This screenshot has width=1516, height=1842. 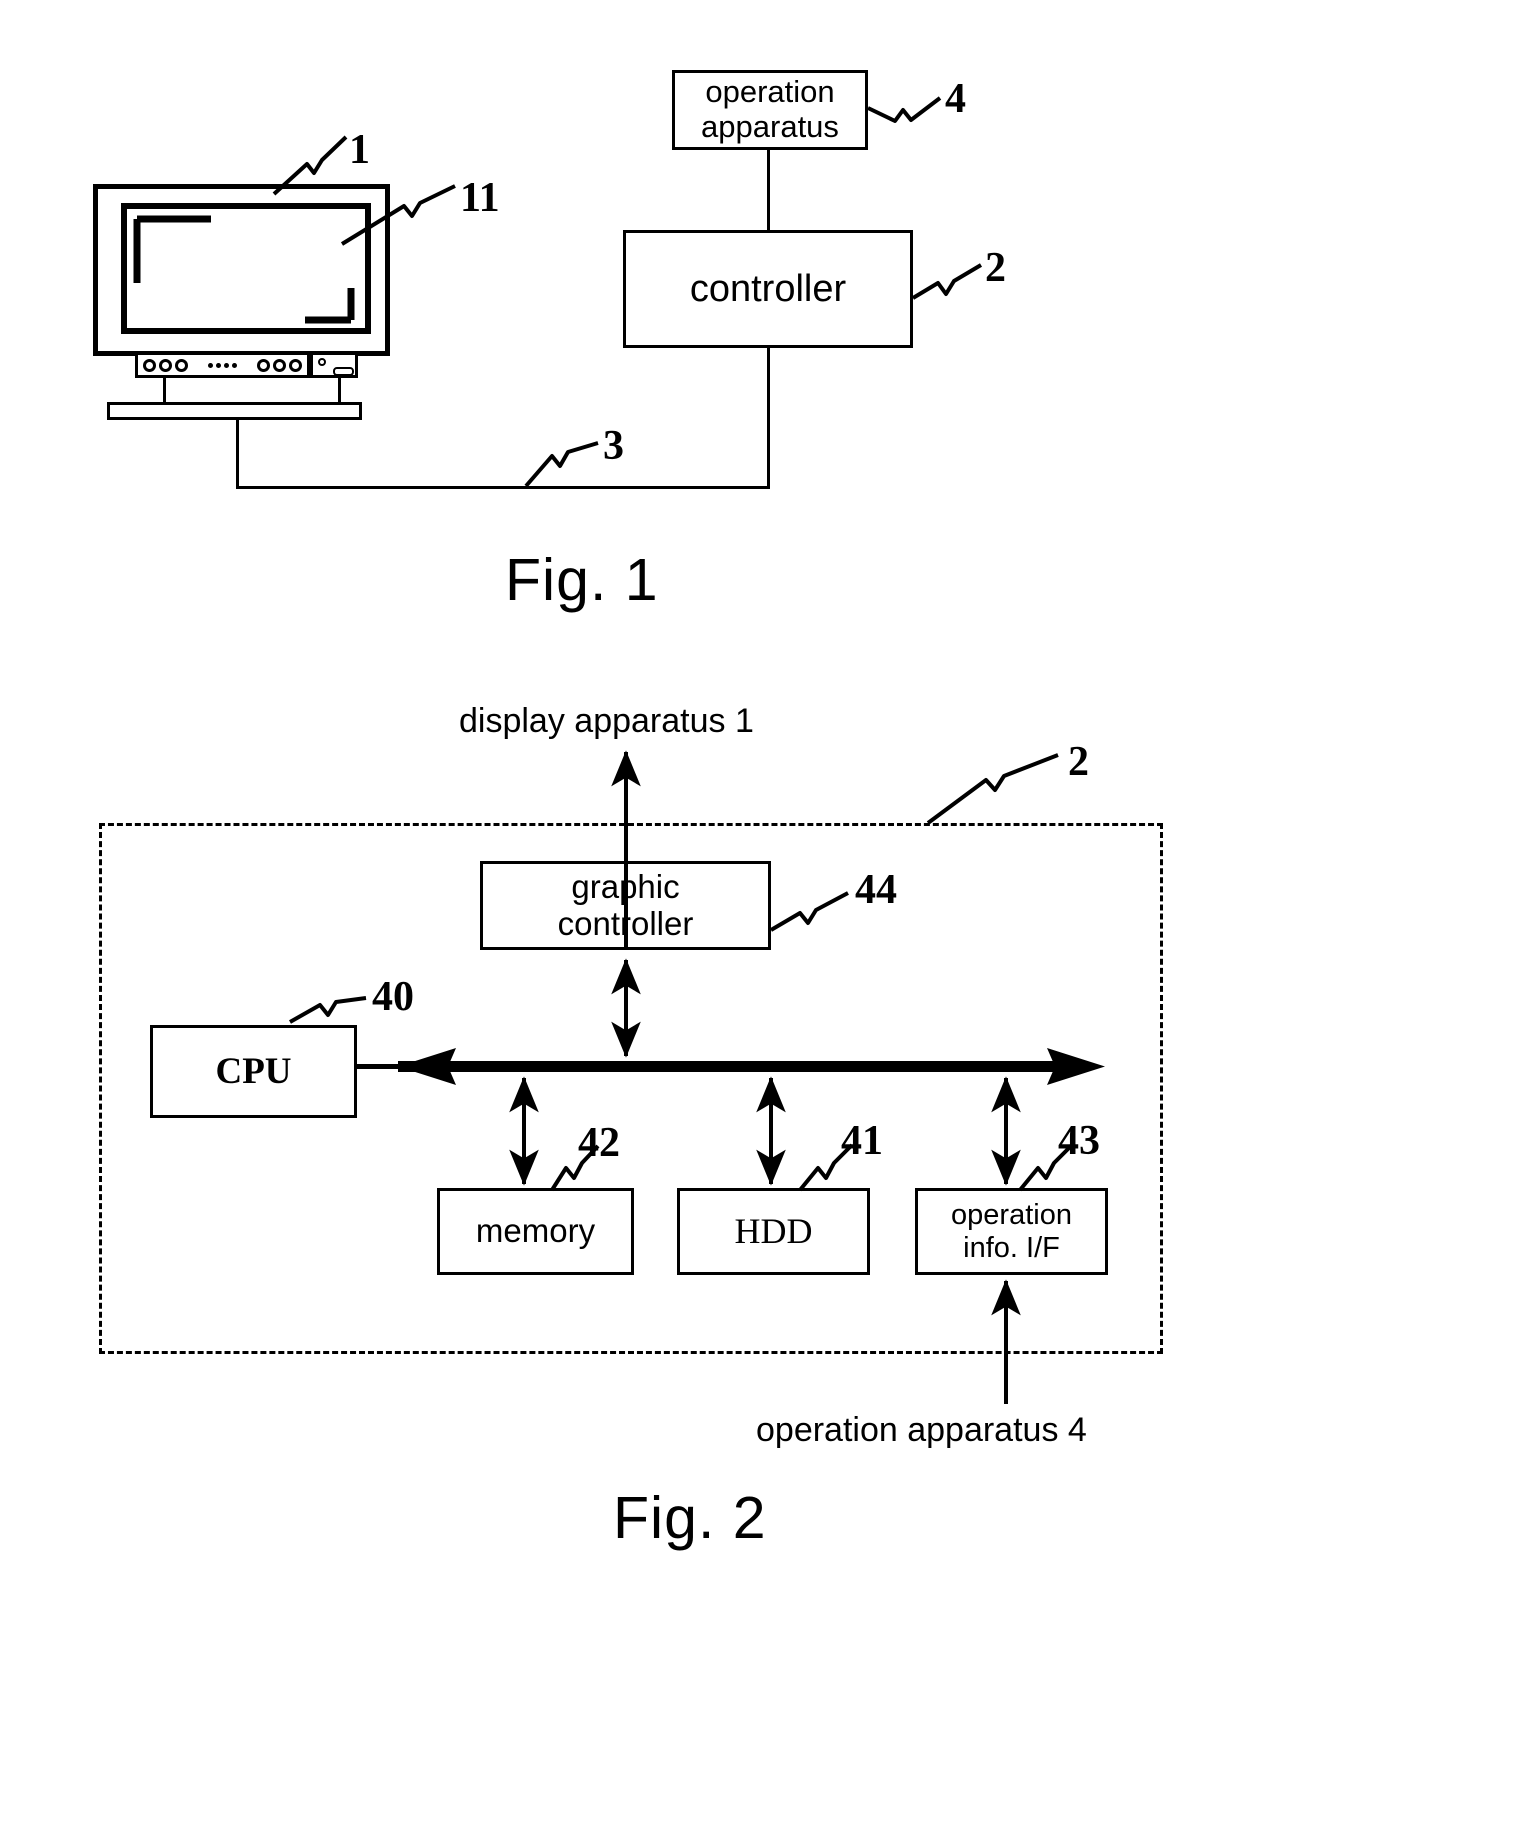 I want to click on operation-info-label-line2: info. I/F, so click(x=1011, y=1247).